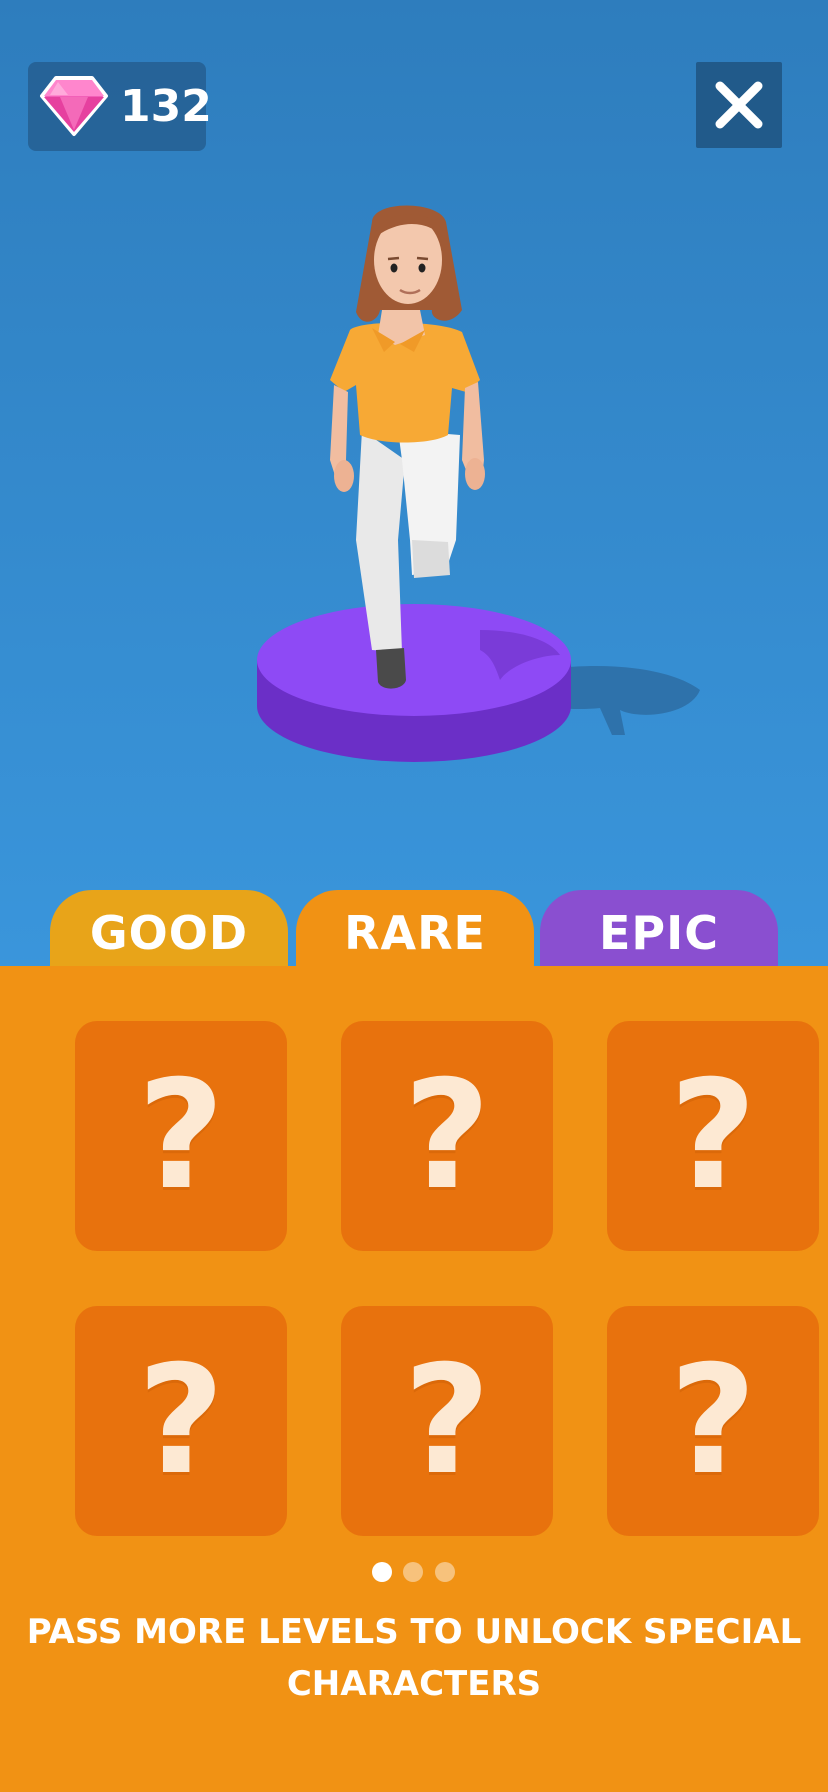 Image resolution: width=828 pixels, height=1792 pixels. I want to click on tab-rare: RARE, so click(415, 930).